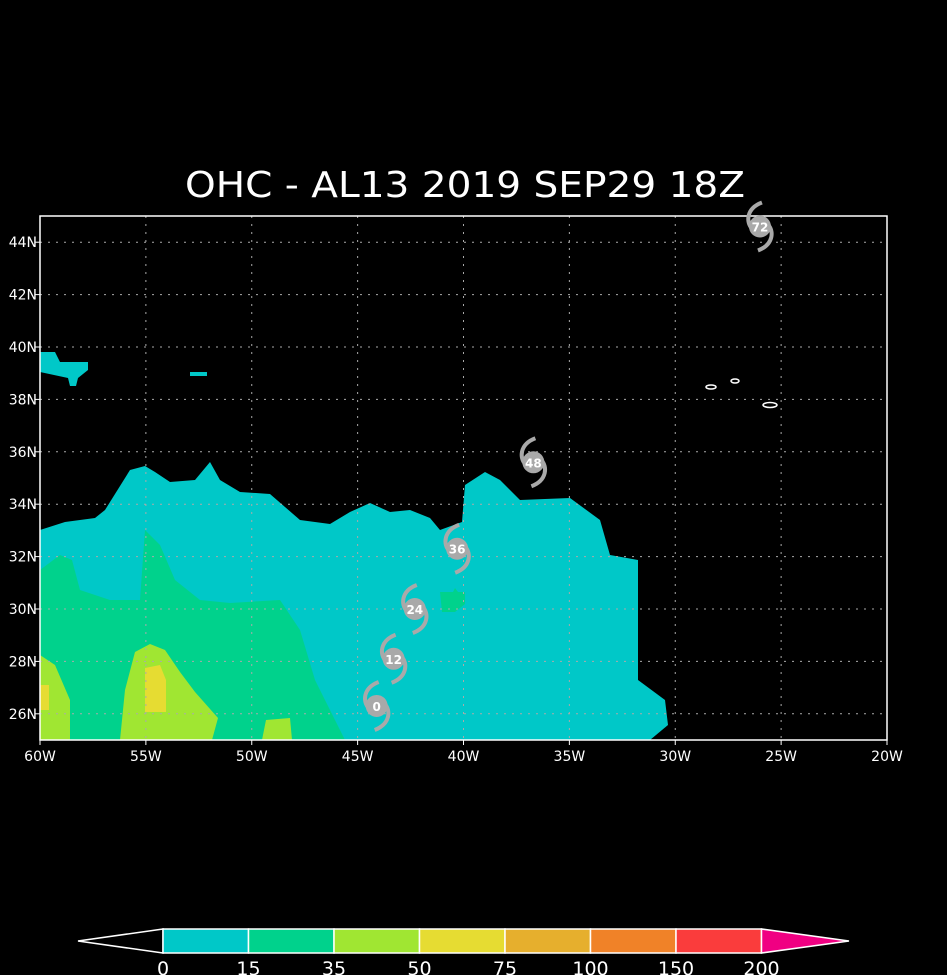 The height and width of the screenshot is (975, 947). What do you see at coordinates (23, 296) in the screenshot?
I see `y-tick-label: 42N` at bounding box center [23, 296].